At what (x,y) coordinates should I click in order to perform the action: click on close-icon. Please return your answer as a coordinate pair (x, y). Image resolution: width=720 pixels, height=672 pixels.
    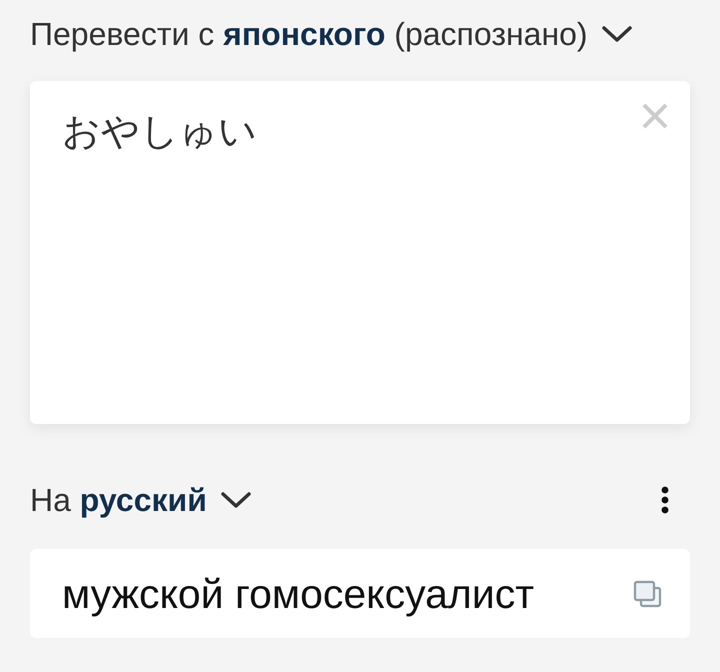
    Looking at the image, I should click on (655, 116).